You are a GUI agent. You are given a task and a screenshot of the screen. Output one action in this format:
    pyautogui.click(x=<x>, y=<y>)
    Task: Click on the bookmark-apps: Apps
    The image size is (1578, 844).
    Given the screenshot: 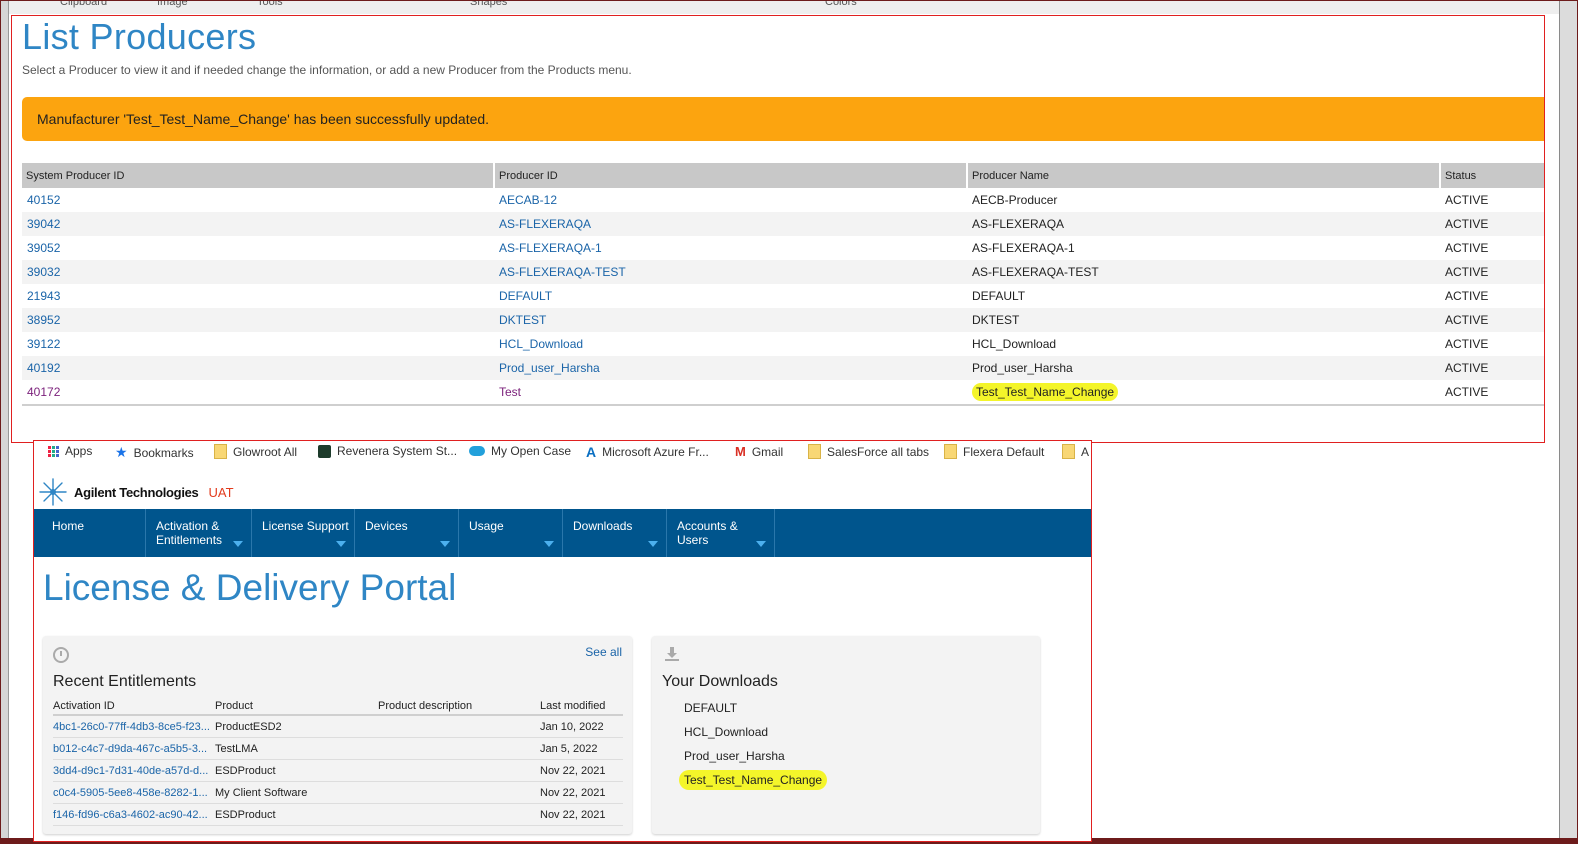 What is the action you would take?
    pyautogui.click(x=70, y=451)
    